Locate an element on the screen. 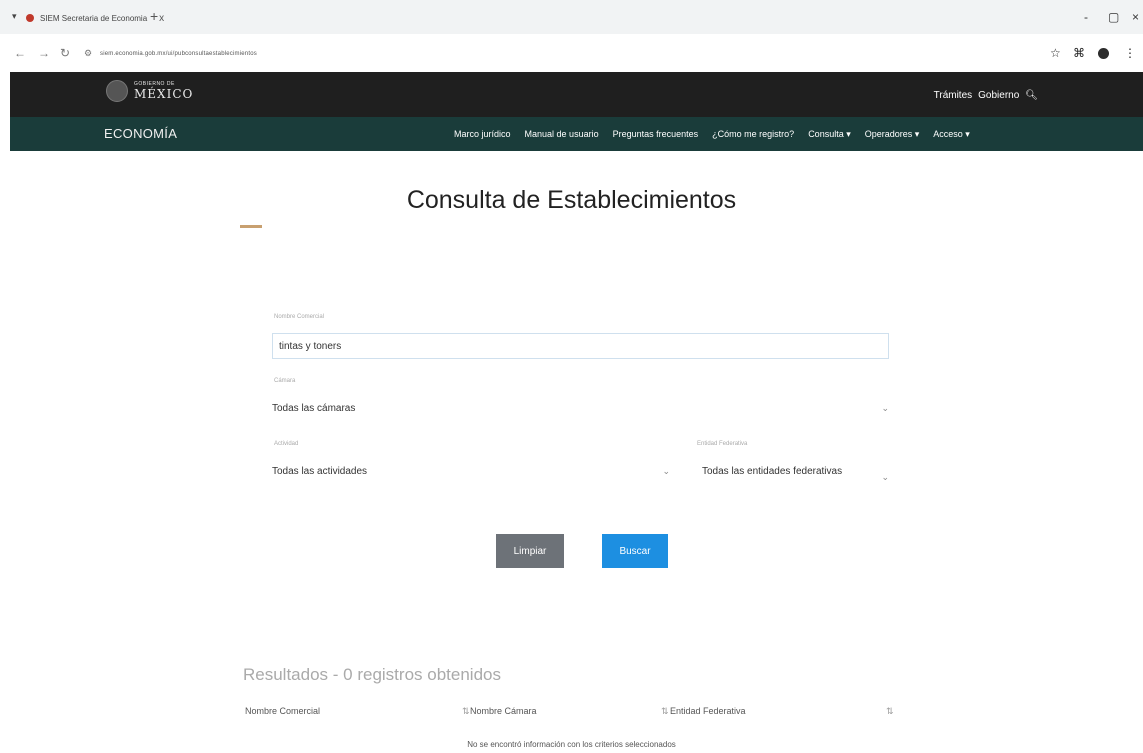 This screenshot has width=1143, height=753. page-title: Consulta de Establecimientos is located at coordinates (571, 200).